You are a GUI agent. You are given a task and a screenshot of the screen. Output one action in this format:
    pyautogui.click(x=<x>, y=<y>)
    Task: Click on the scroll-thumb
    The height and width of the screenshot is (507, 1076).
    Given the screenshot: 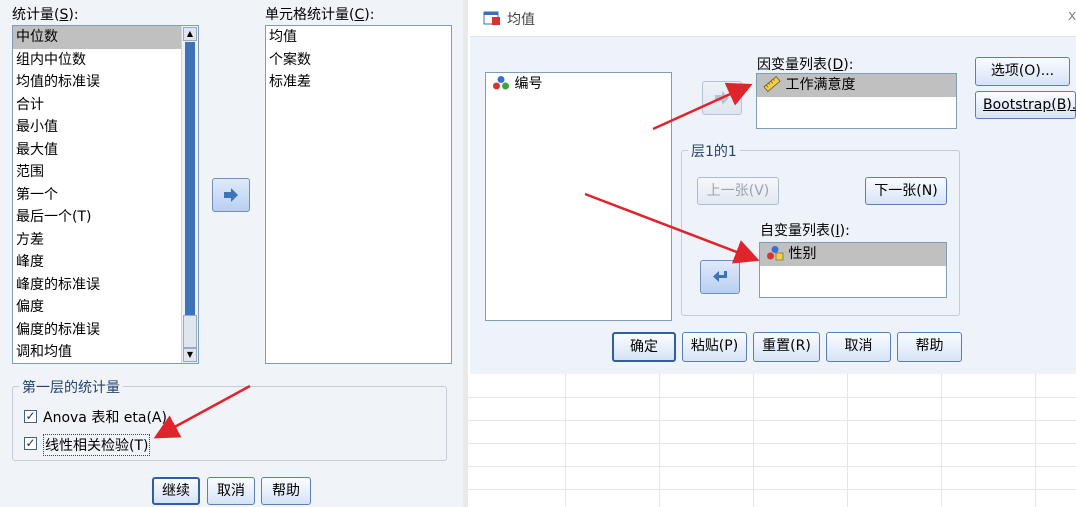 What is the action you would take?
    pyautogui.click(x=190, y=331)
    